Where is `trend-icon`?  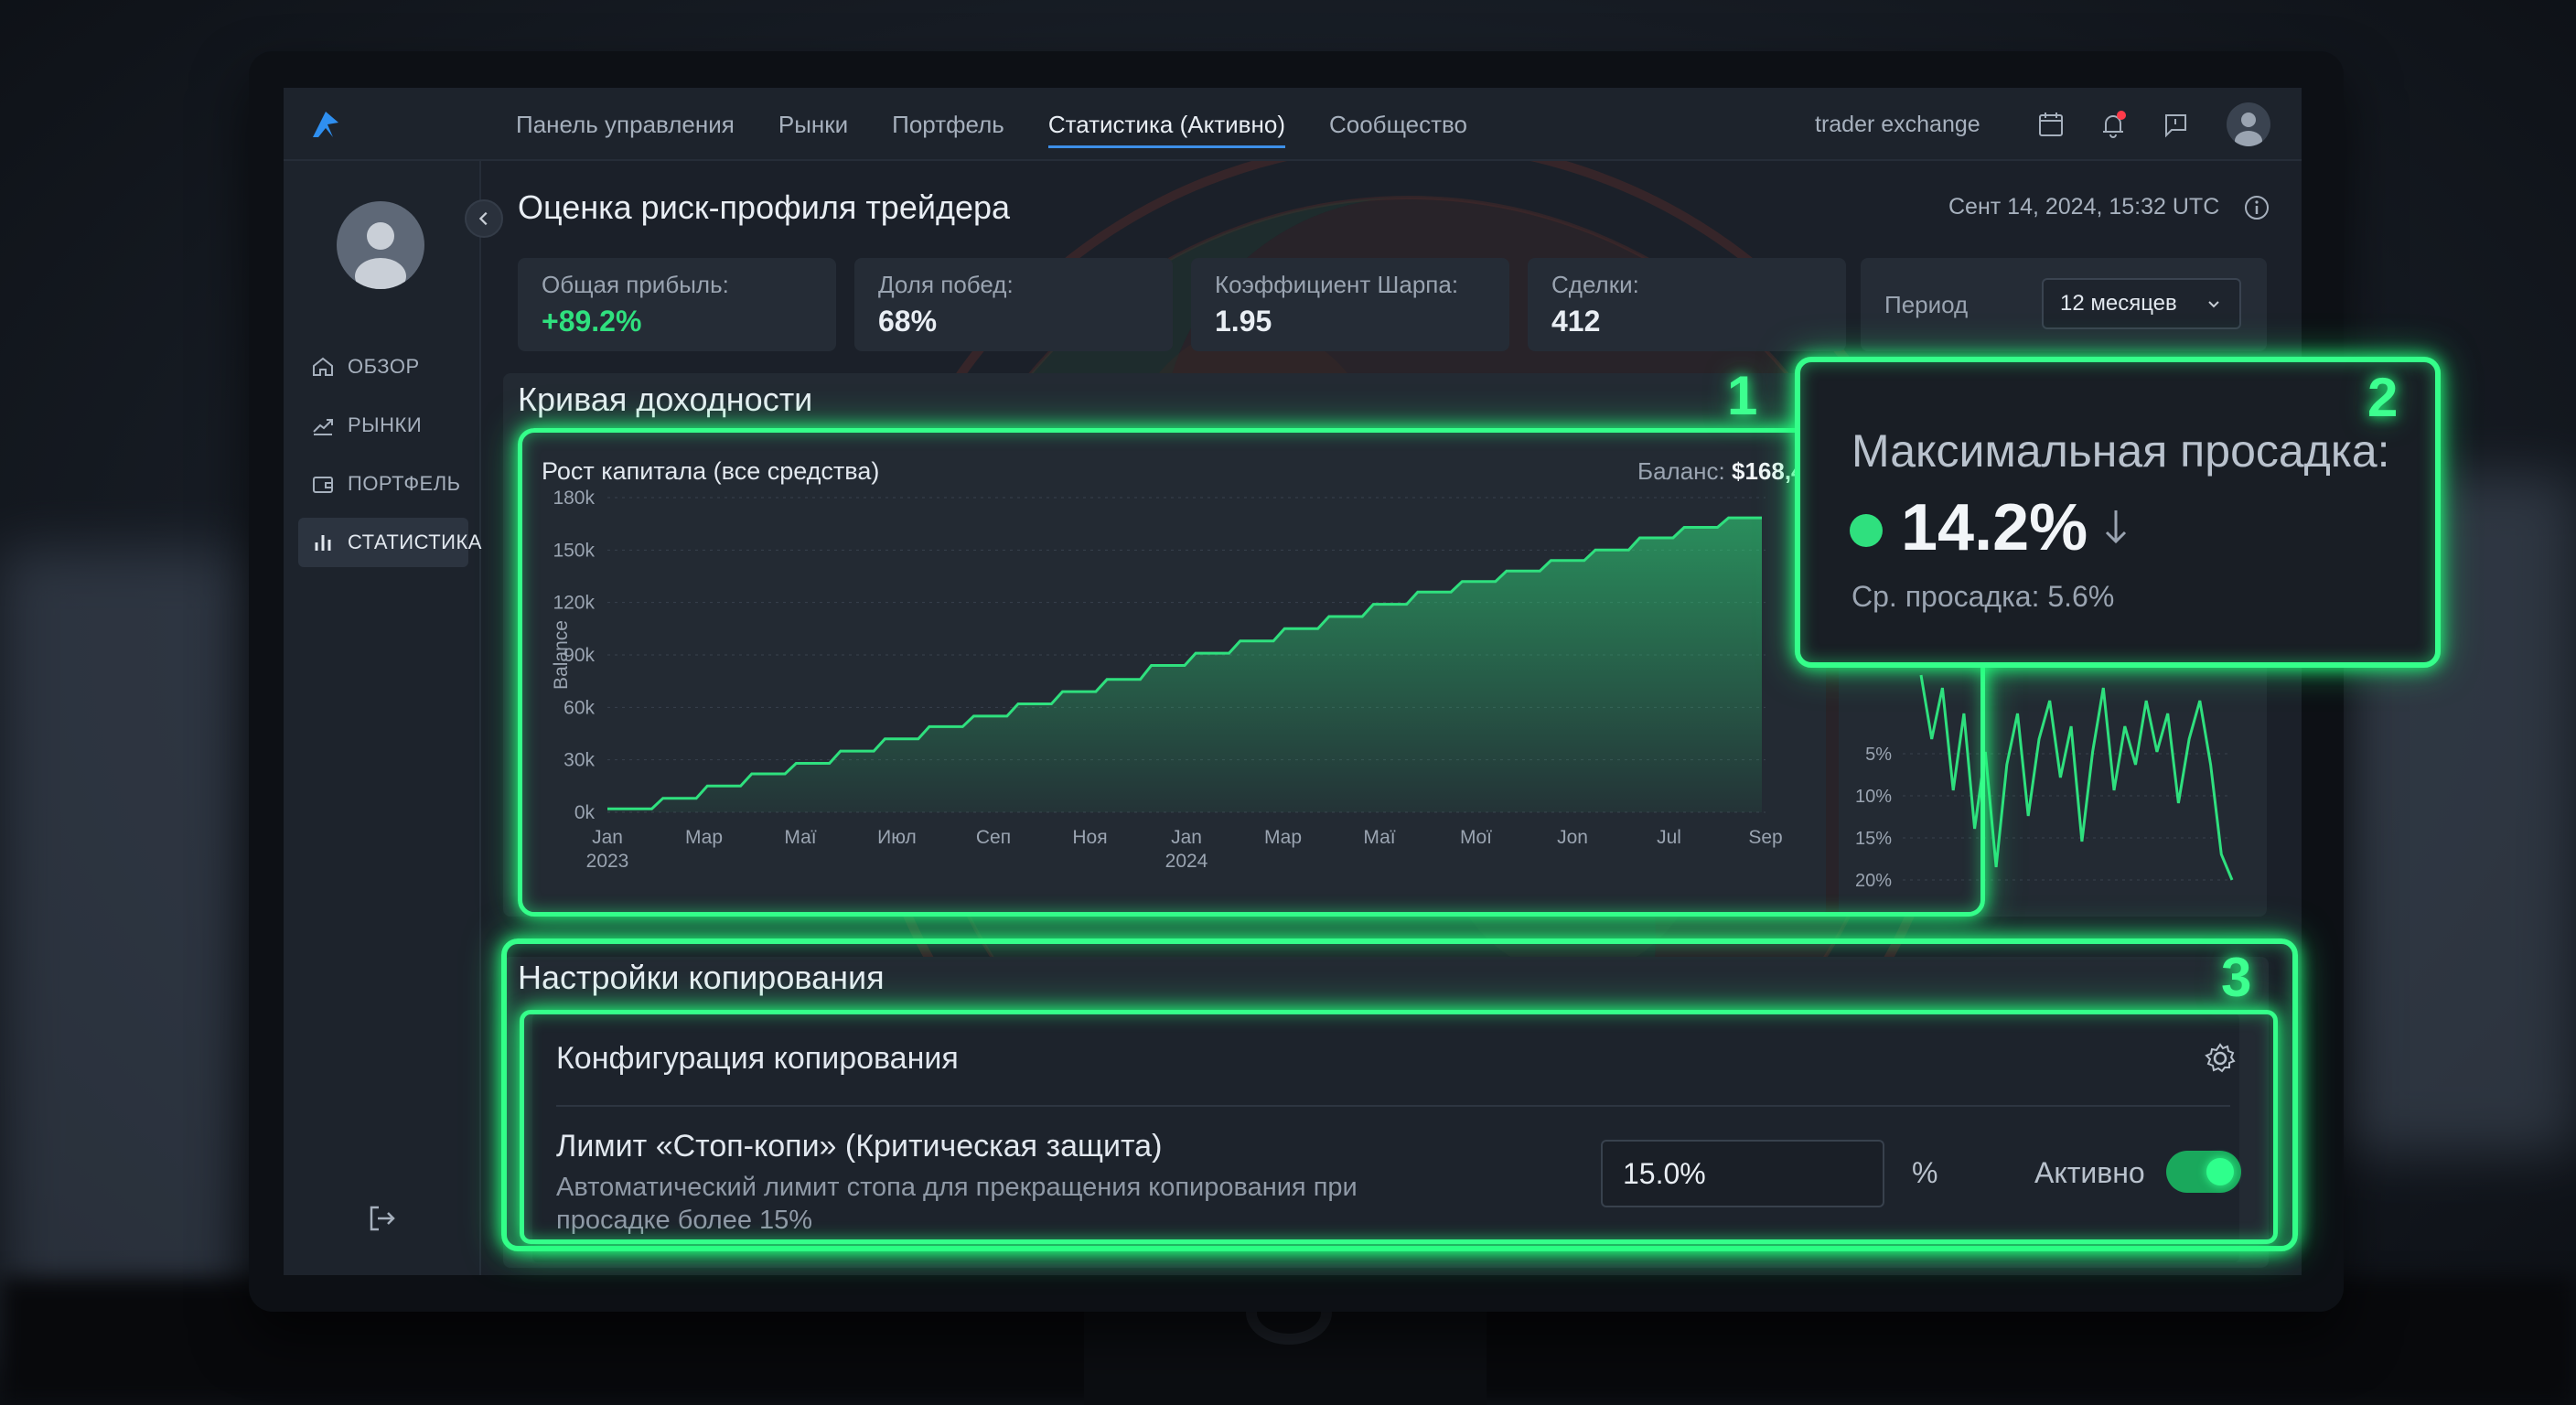 trend-icon is located at coordinates (323, 427).